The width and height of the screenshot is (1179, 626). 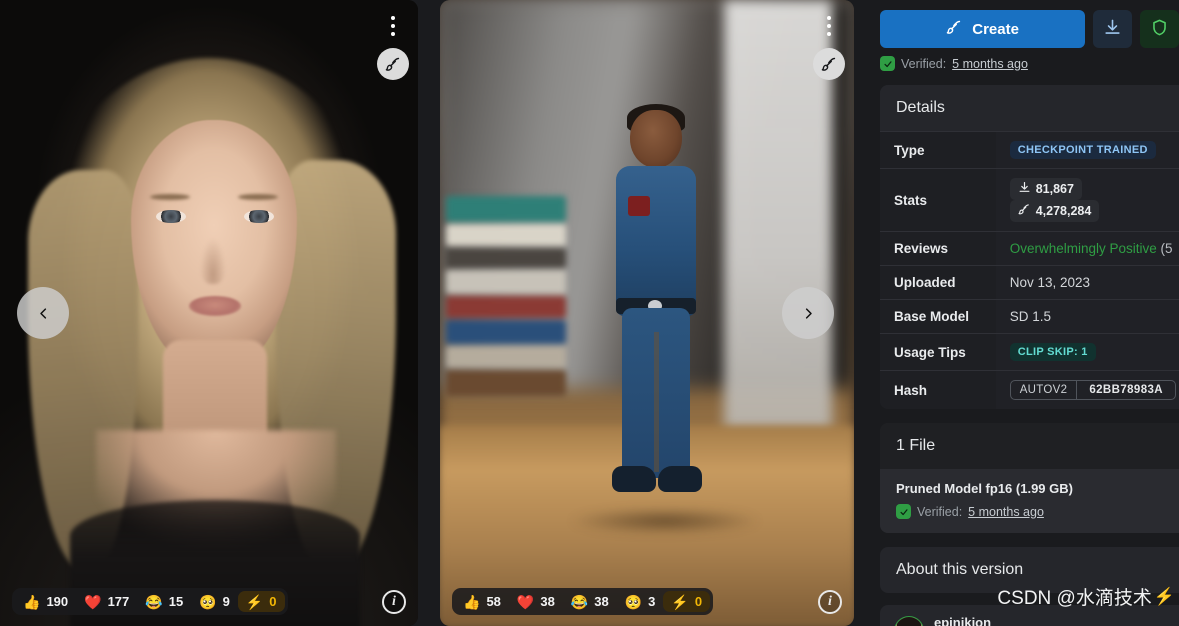 I want to click on detail-value-stats: 81,867 4,278,284, so click(x=1087, y=200).